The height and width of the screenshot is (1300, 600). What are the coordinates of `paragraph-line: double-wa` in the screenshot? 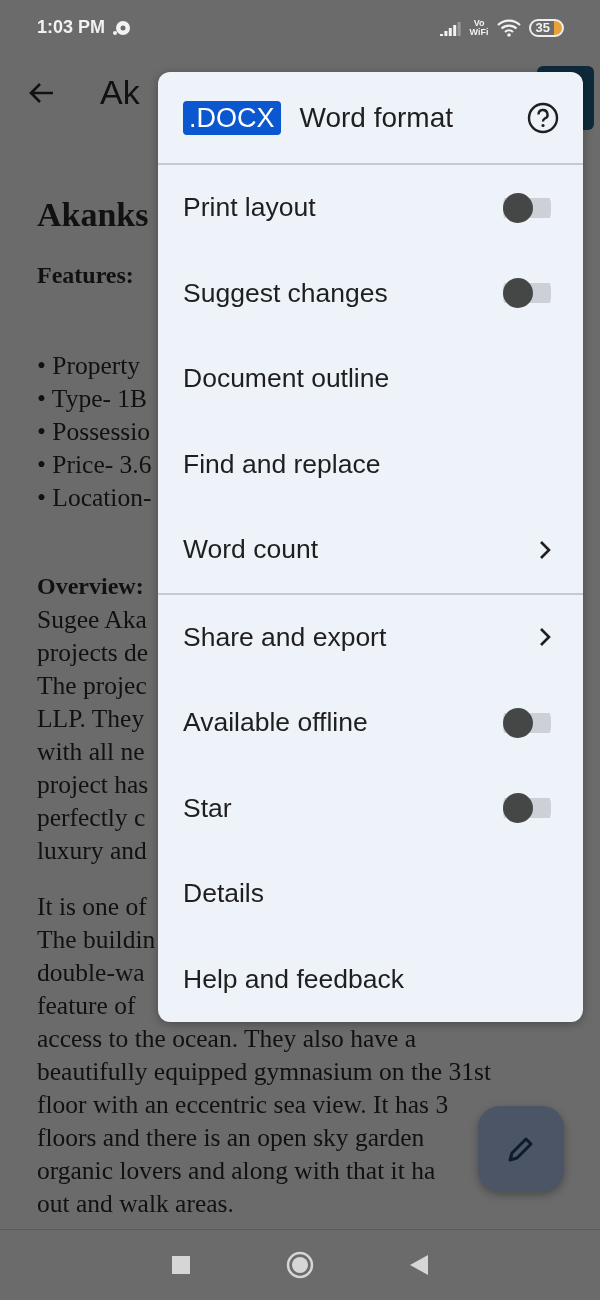 It's located at (91, 973).